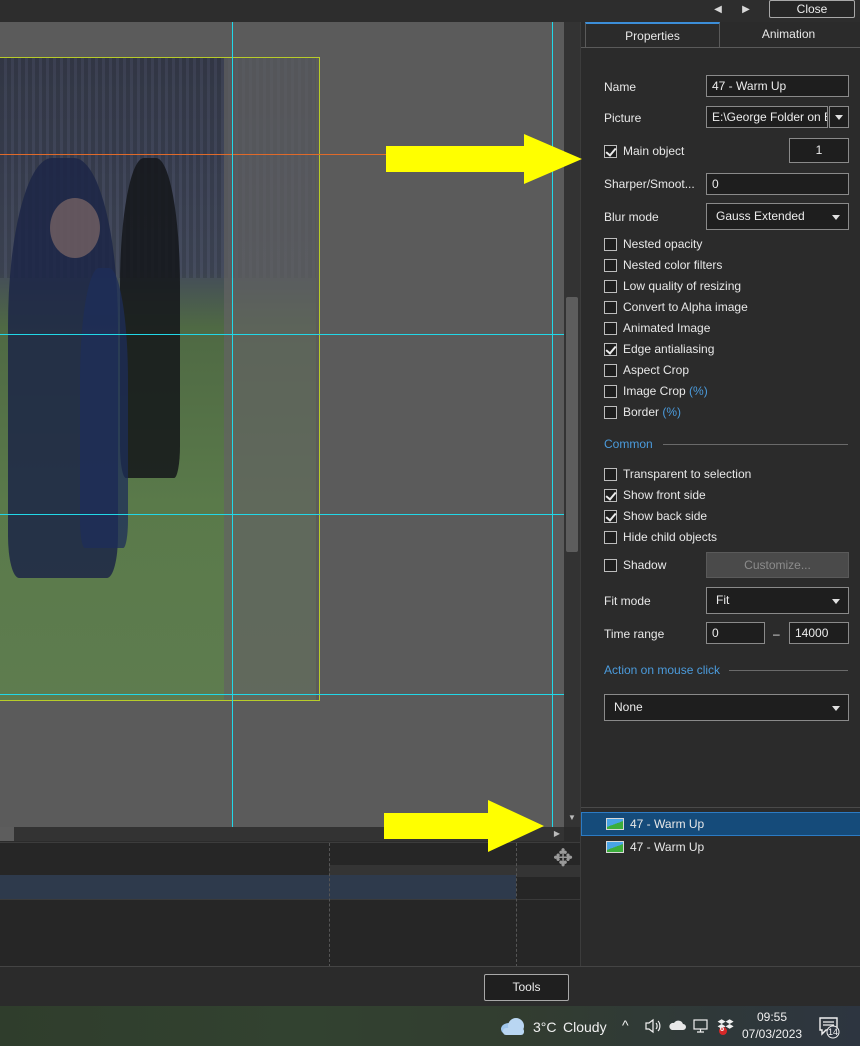  What do you see at coordinates (627, 601) in the screenshot?
I see `fit-mode-label: Fit mode` at bounding box center [627, 601].